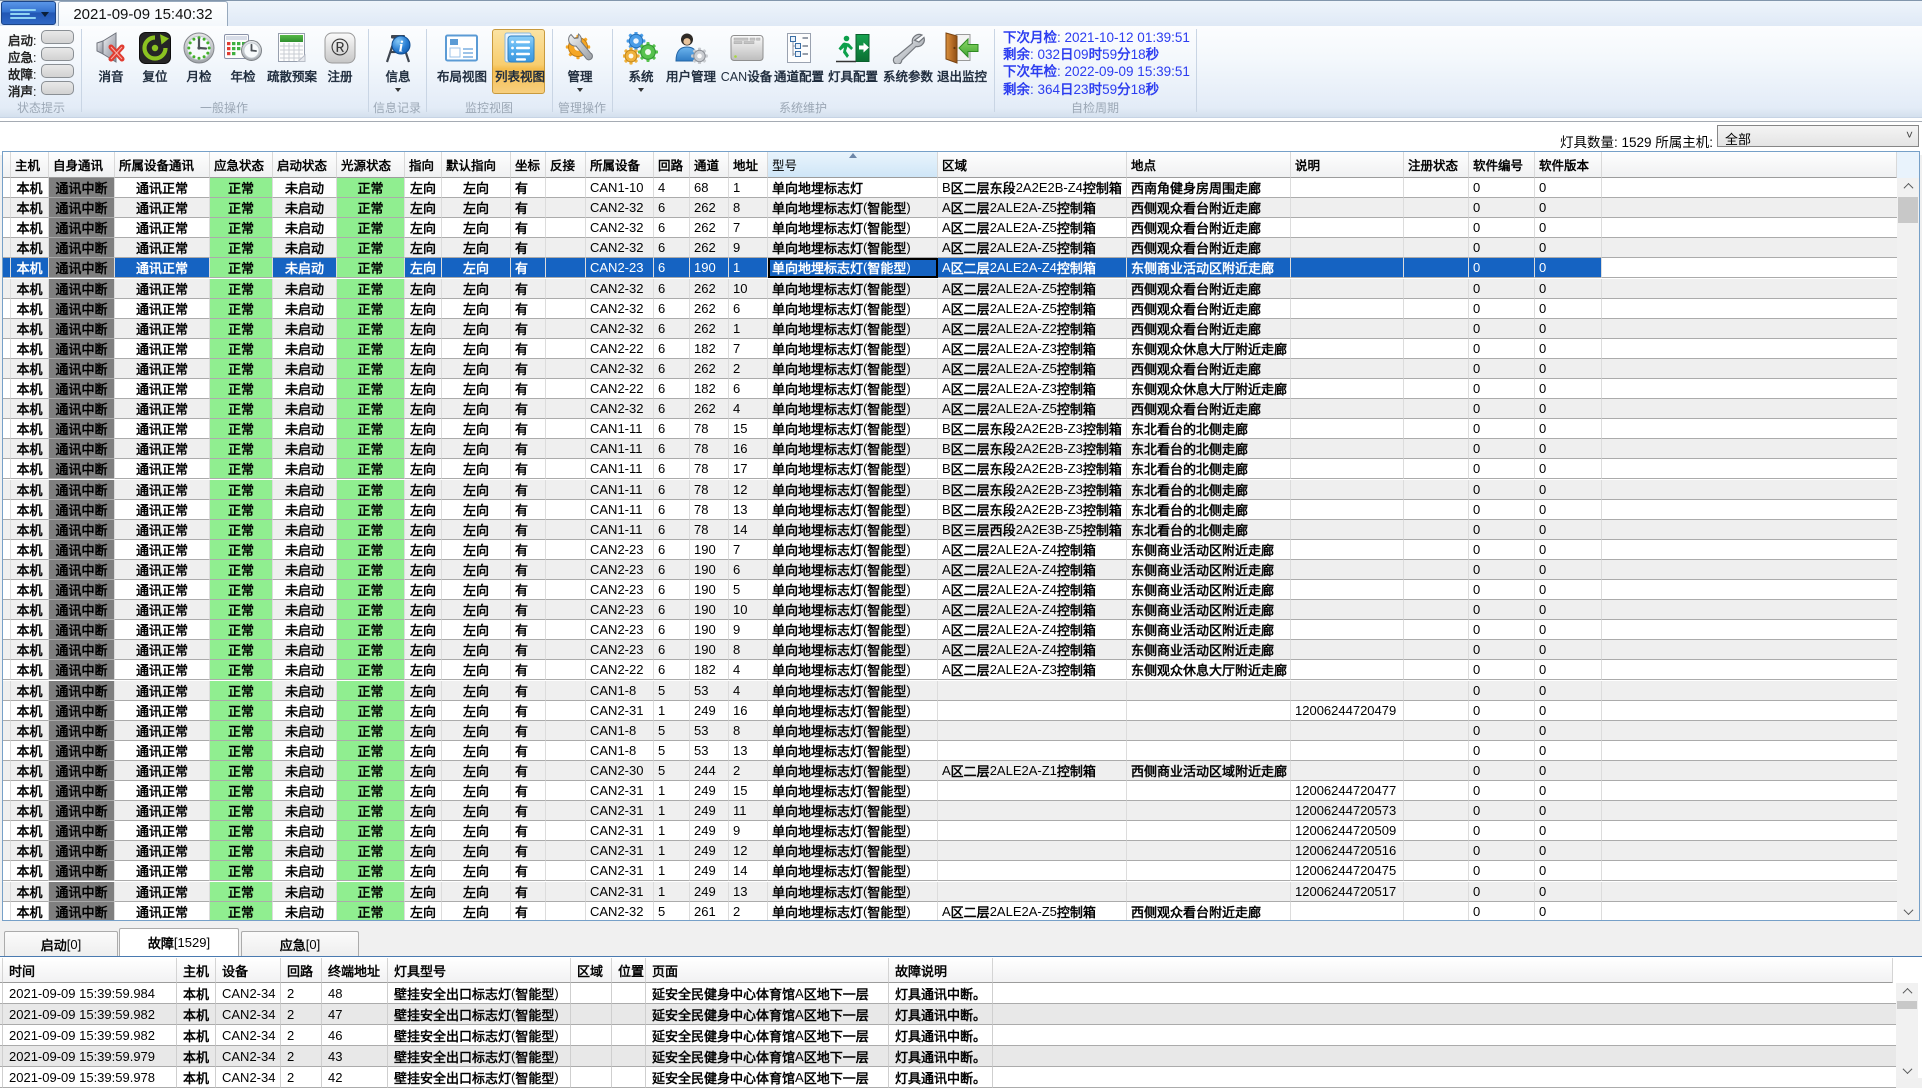 This screenshot has height=1088, width=1922. I want to click on svg-text: i, so click(401, 47).